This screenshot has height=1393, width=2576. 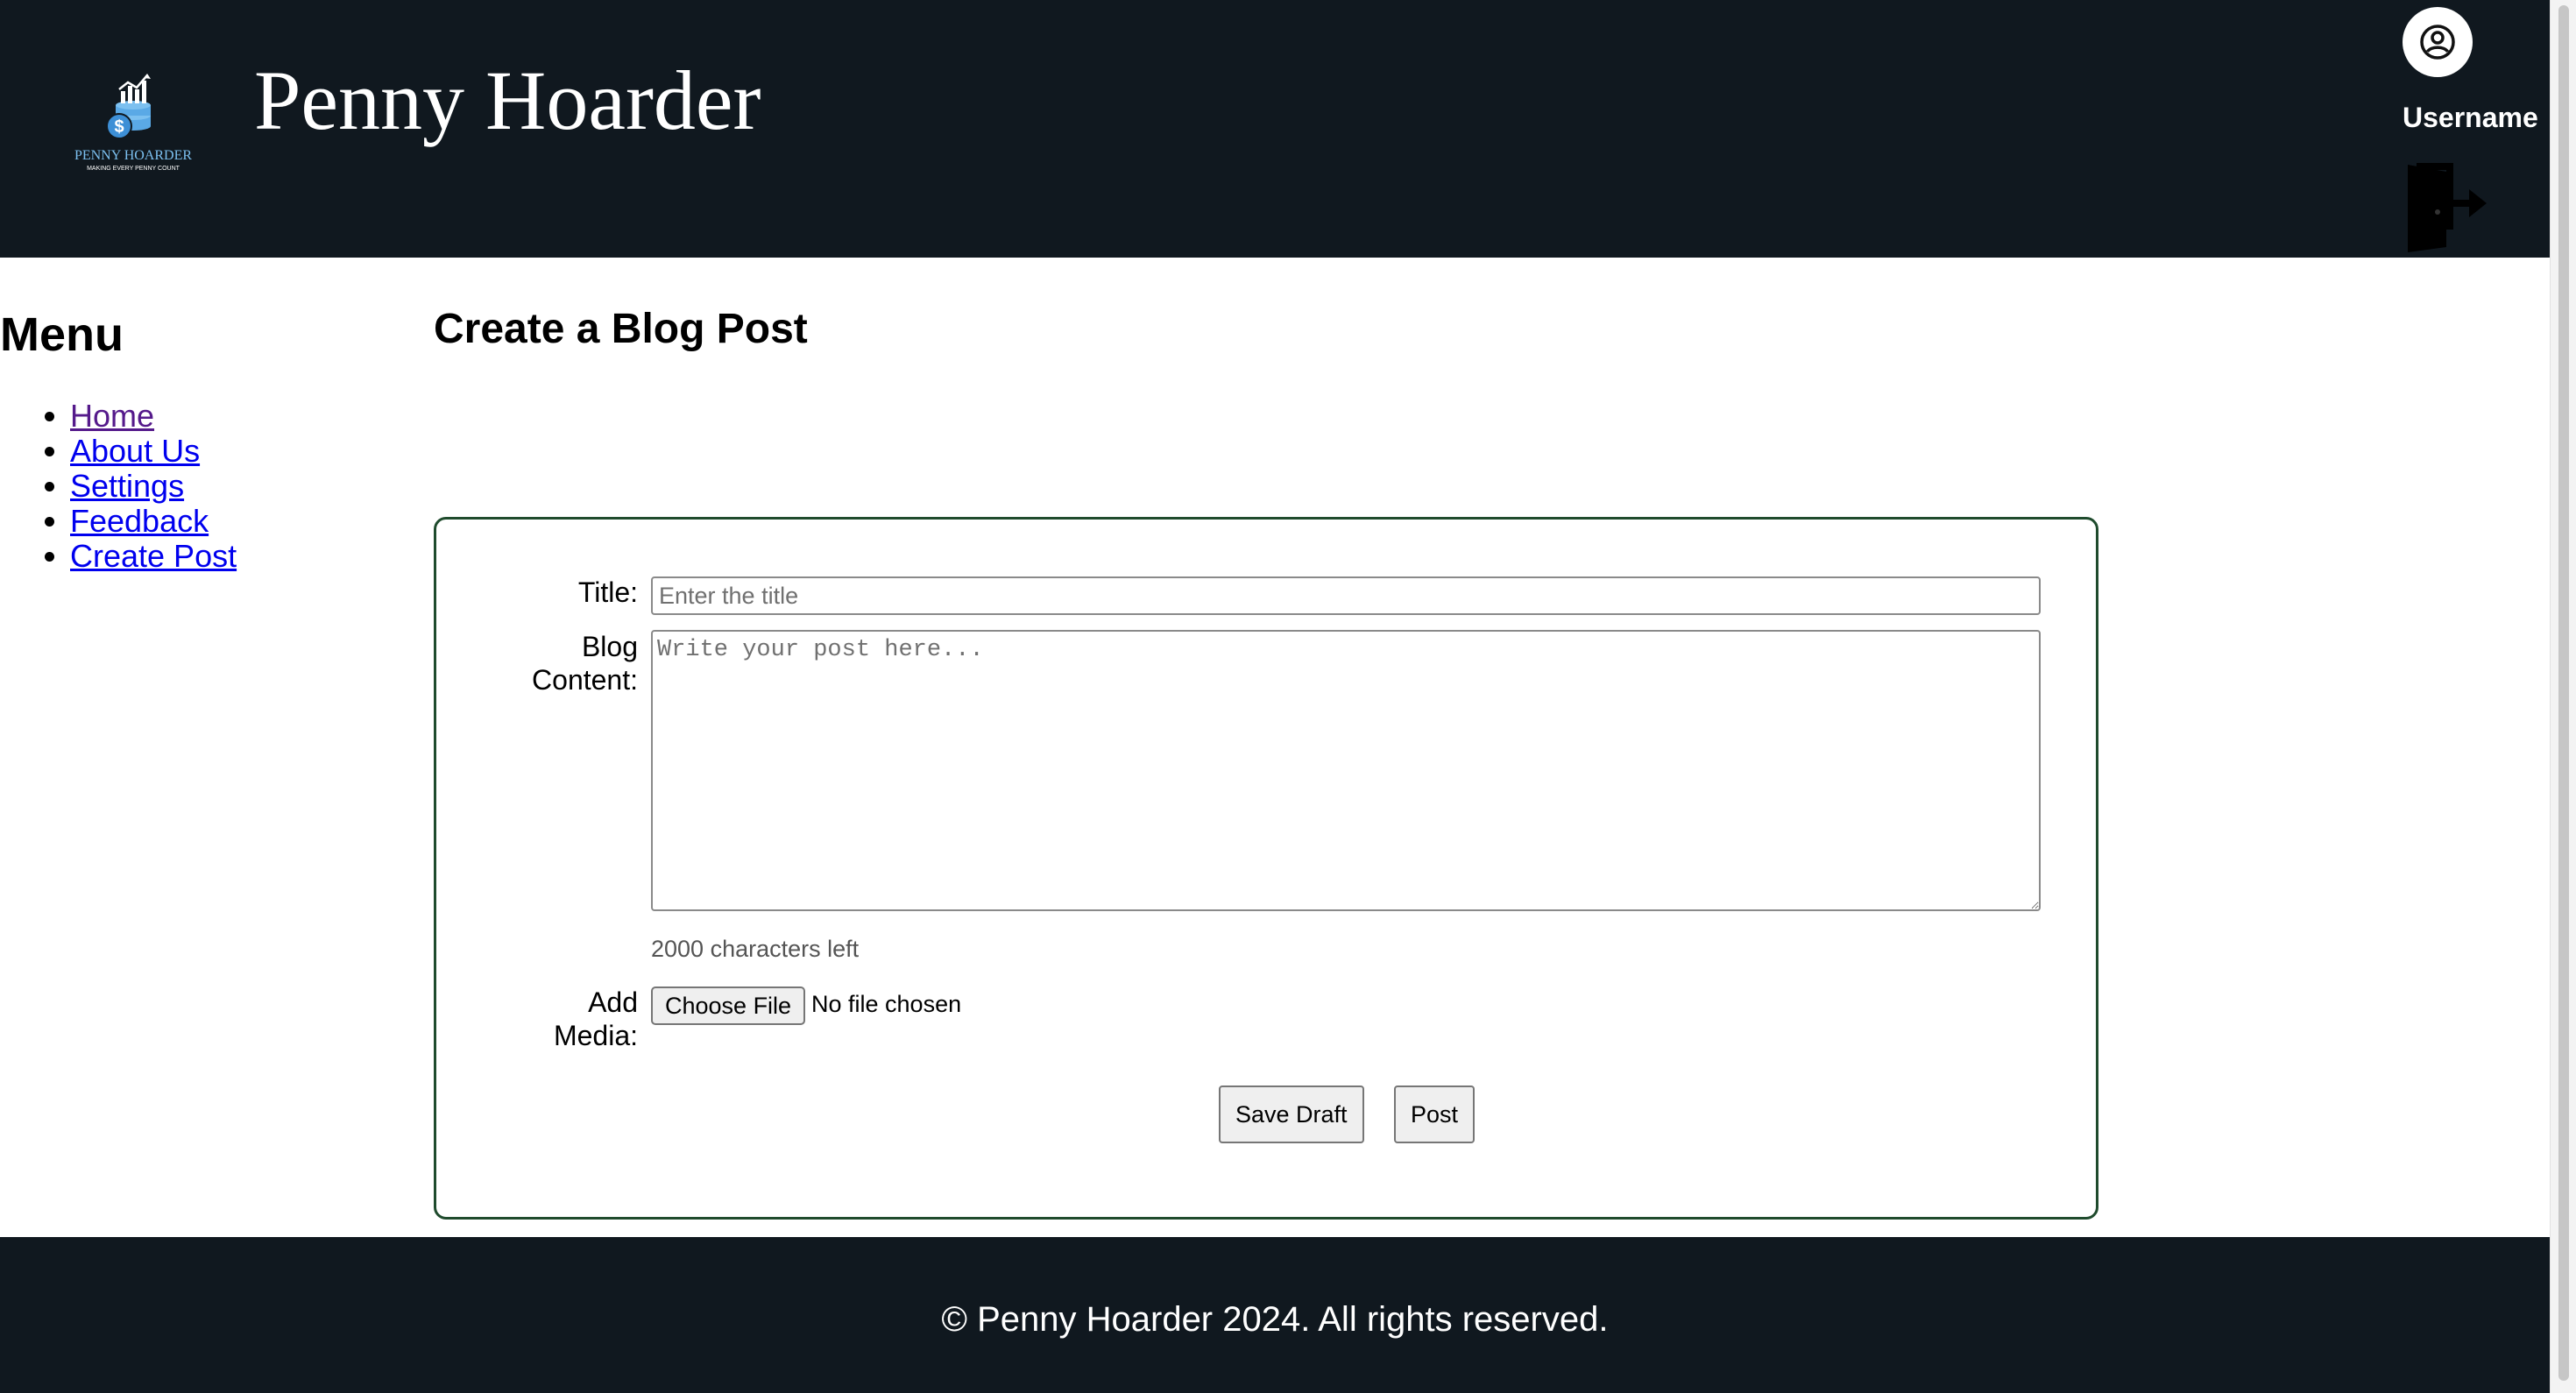 I want to click on content-label: Blog Content:, so click(x=537, y=663).